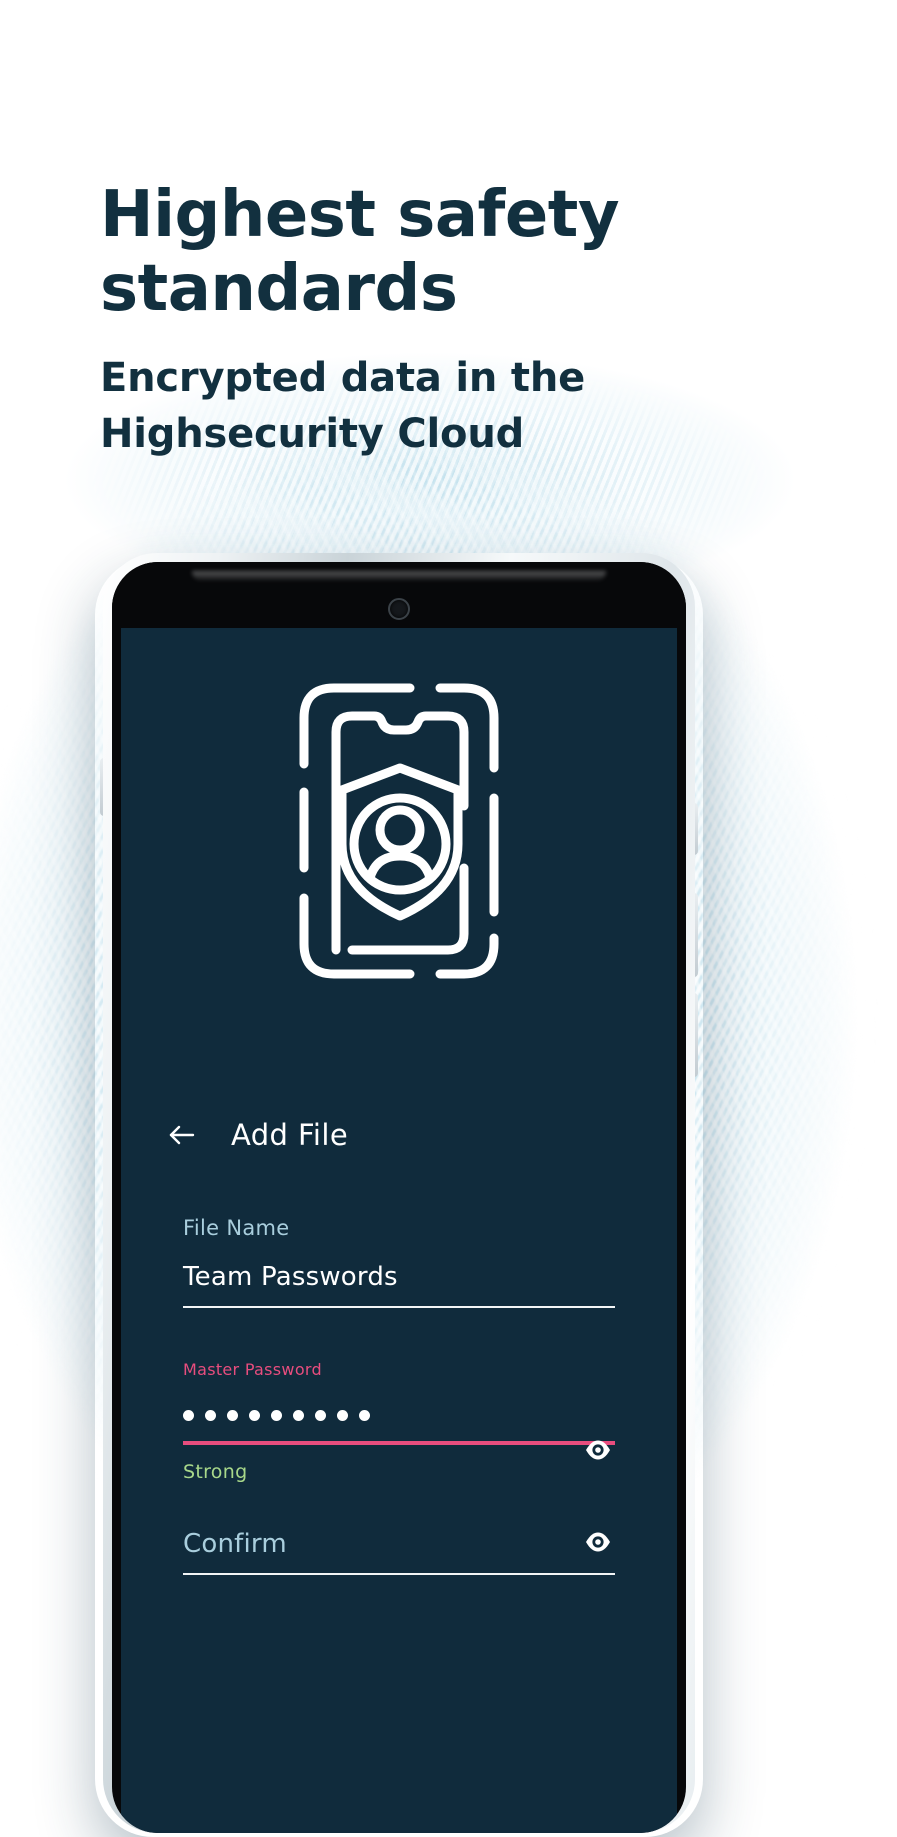  I want to click on file-name-field: File Name Team Passwords, so click(399, 1262).